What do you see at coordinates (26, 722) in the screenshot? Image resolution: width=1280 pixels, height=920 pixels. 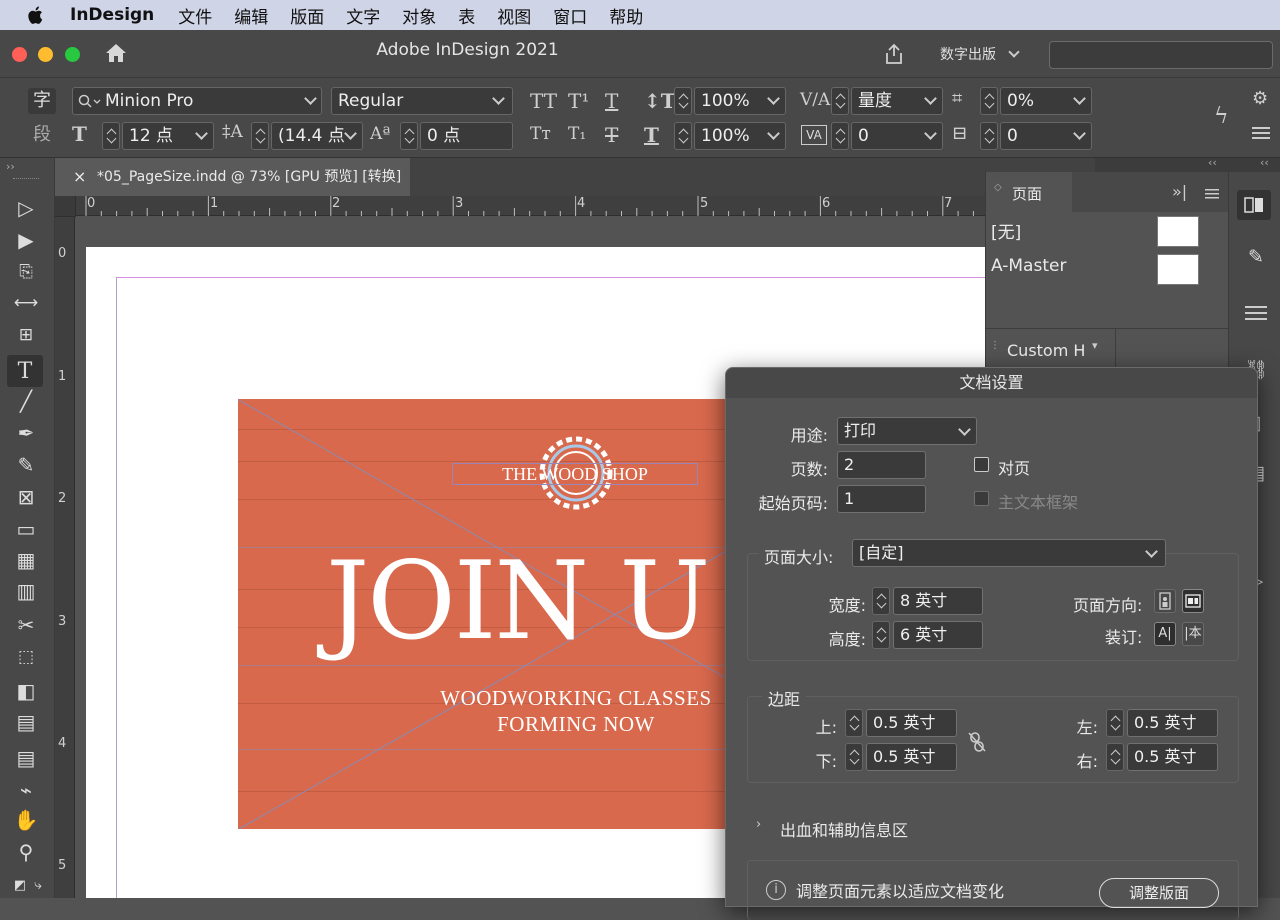 I see `gradient-feather-tool-icon: ▤` at bounding box center [26, 722].